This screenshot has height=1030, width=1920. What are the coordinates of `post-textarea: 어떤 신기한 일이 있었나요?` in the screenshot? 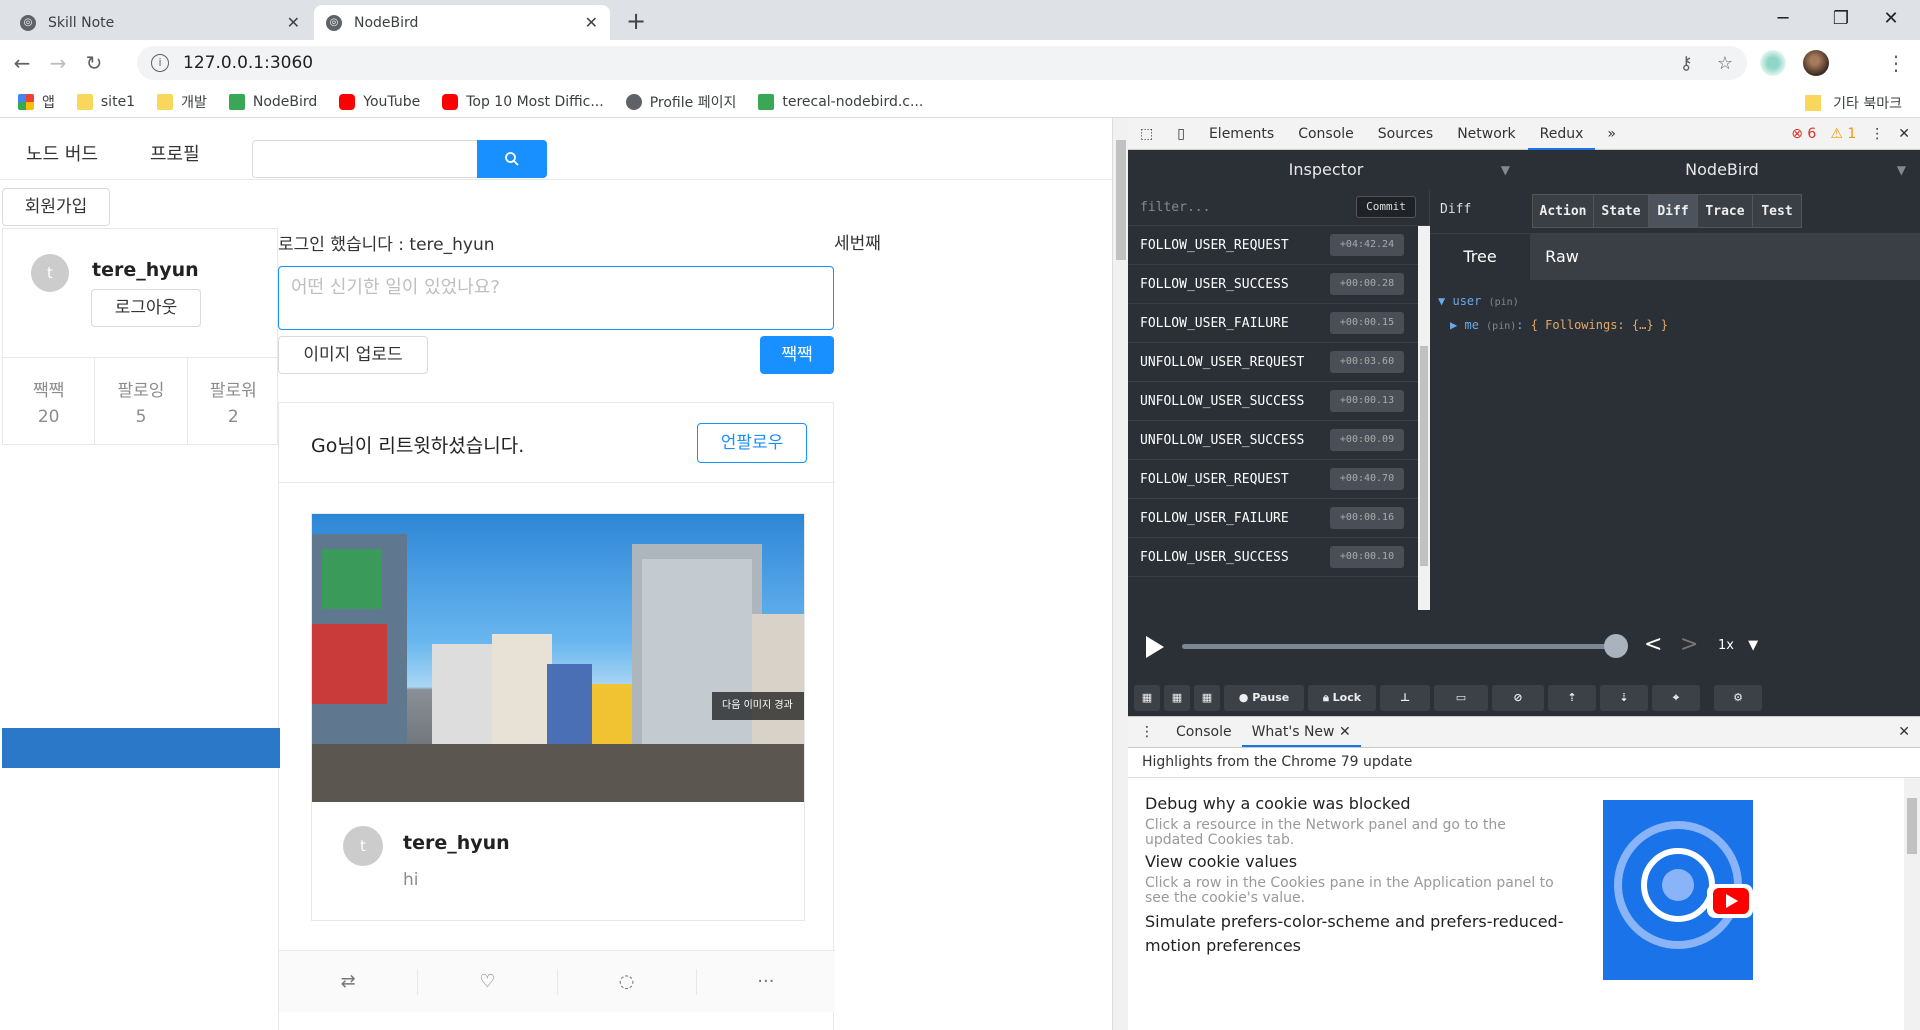 It's located at (556, 298).